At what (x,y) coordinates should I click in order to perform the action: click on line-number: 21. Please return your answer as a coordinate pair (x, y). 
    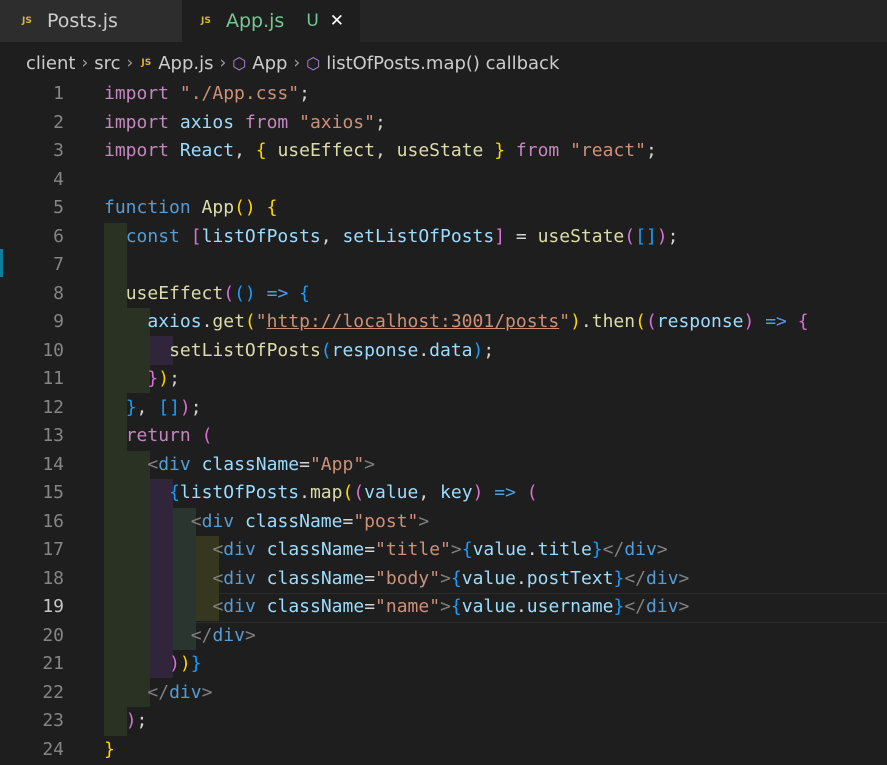
    Looking at the image, I should click on (53, 663).